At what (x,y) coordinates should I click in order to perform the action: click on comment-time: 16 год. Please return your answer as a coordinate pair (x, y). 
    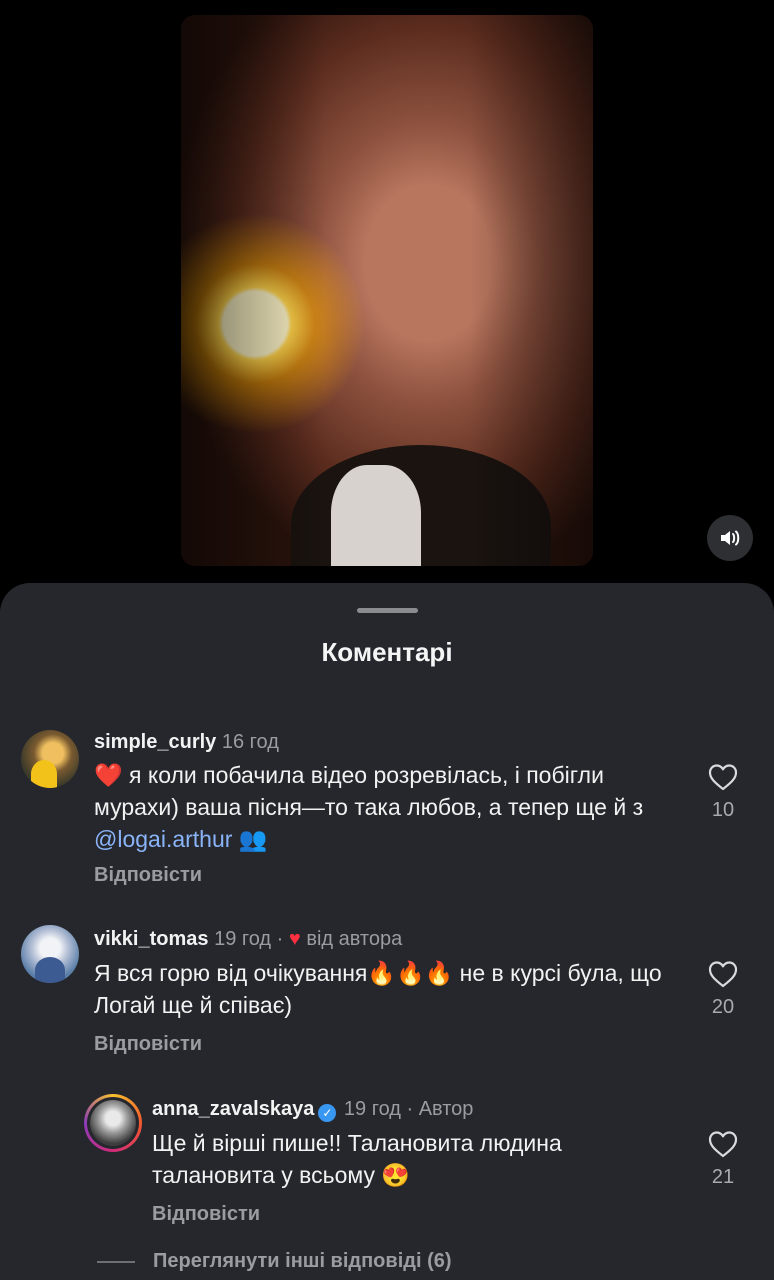
    Looking at the image, I should click on (250, 742).